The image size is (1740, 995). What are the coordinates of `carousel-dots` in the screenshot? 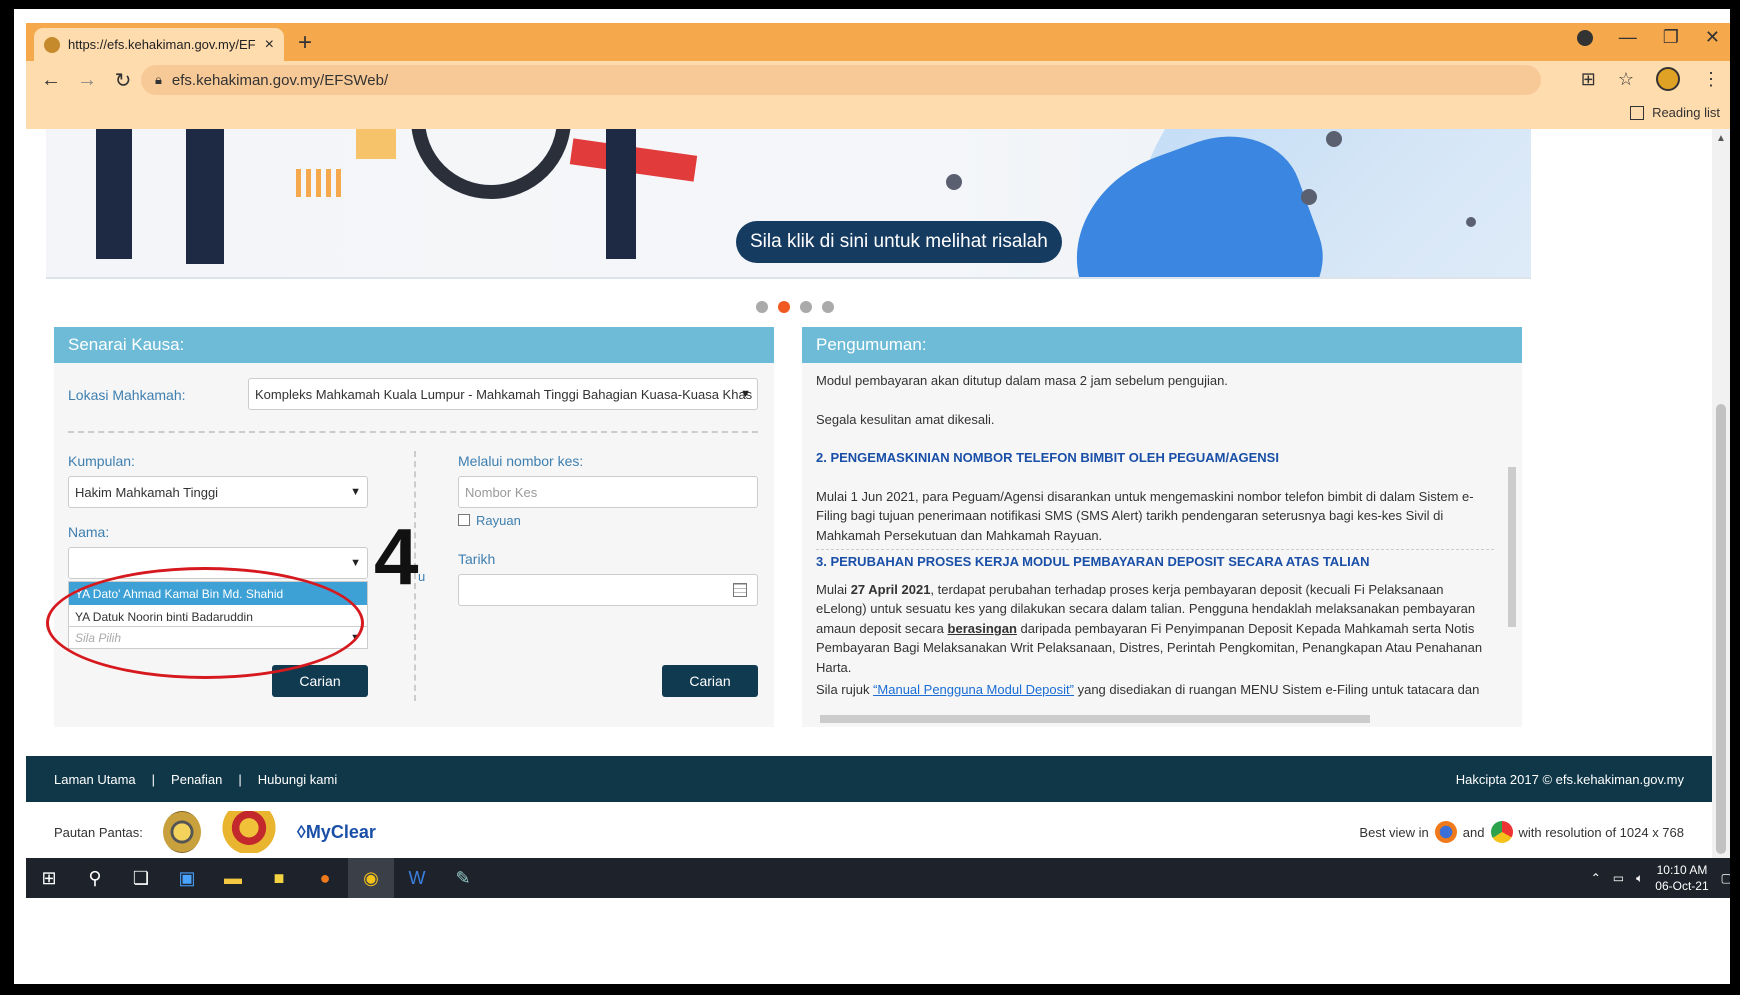 It's located at (795, 307).